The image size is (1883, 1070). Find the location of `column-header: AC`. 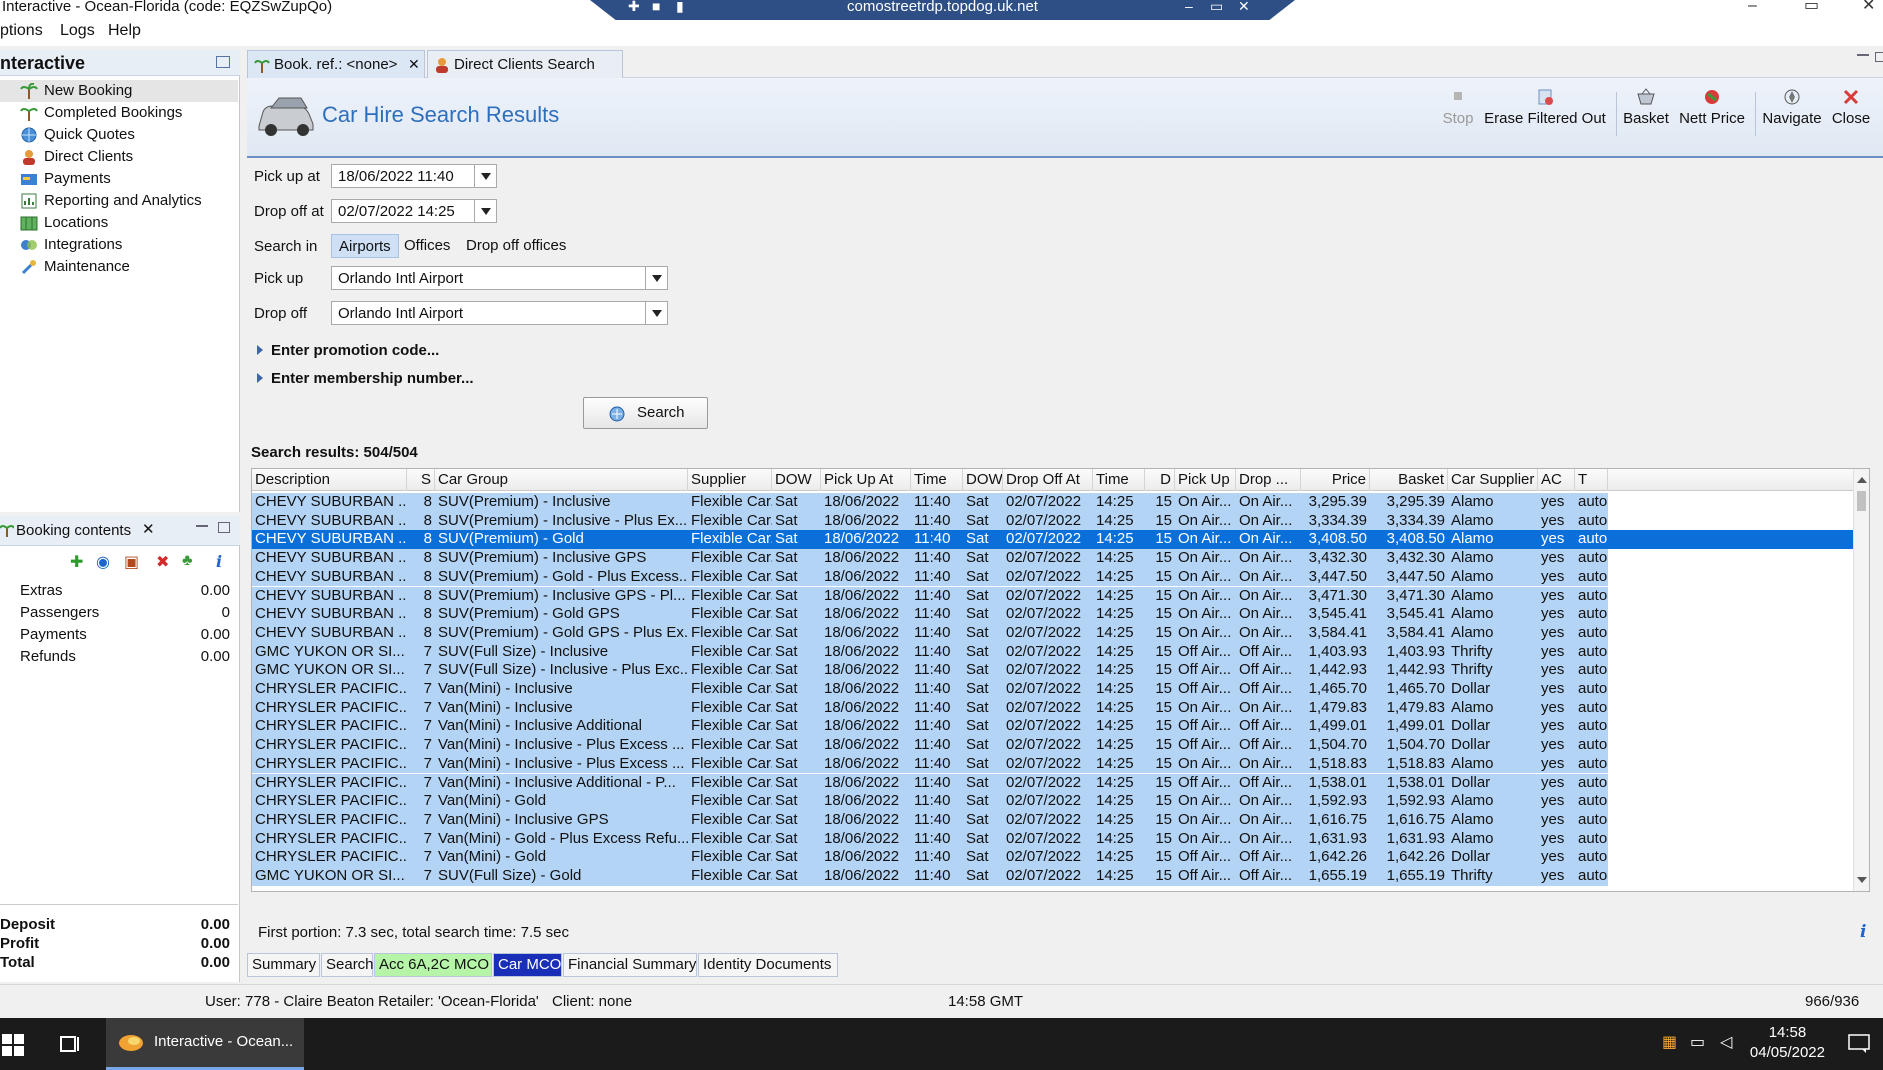

column-header: AC is located at coordinates (1556, 480).